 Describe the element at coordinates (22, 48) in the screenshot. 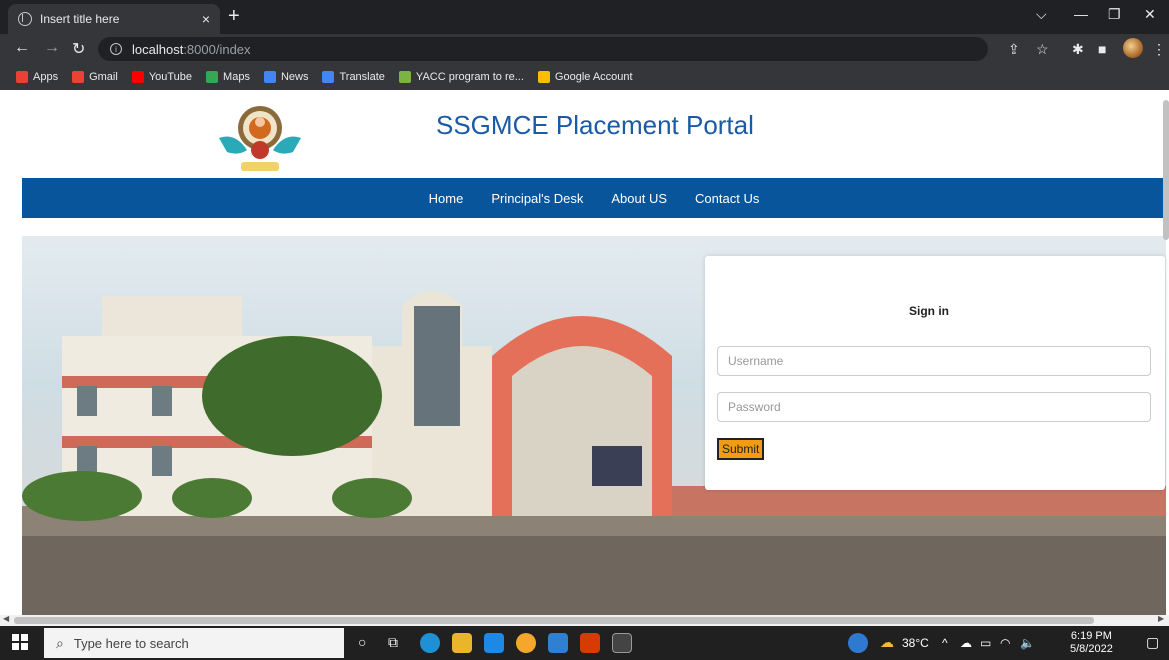

I see `back-arrow-icon: ←` at that location.